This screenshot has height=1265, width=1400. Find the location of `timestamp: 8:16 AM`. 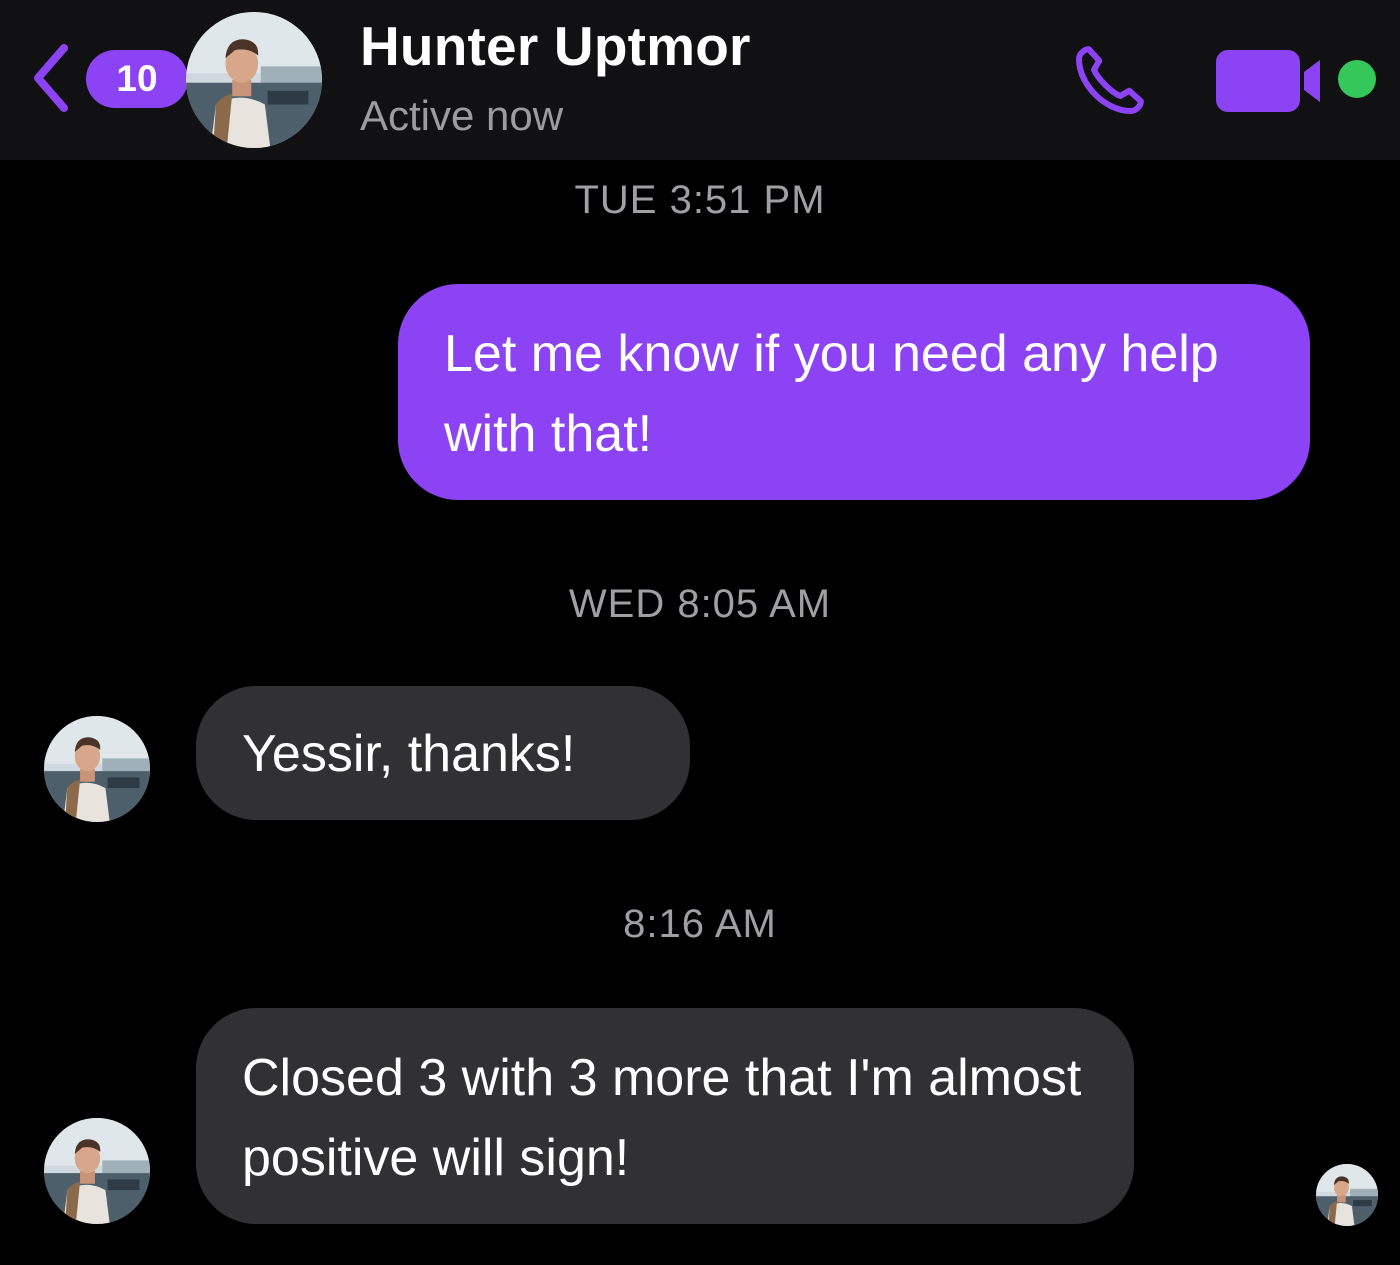

timestamp: 8:16 AM is located at coordinates (700, 924).